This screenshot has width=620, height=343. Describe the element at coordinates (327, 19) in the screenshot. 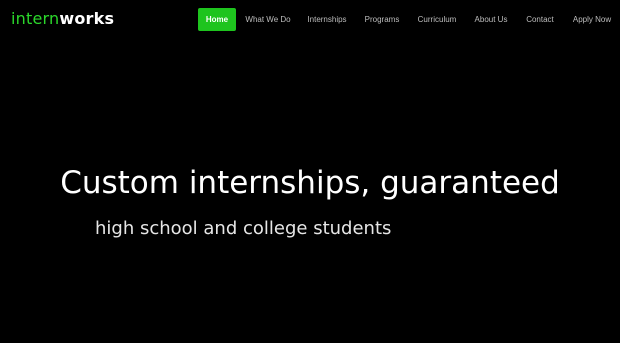

I see `nav-item-internships: Internships` at that location.